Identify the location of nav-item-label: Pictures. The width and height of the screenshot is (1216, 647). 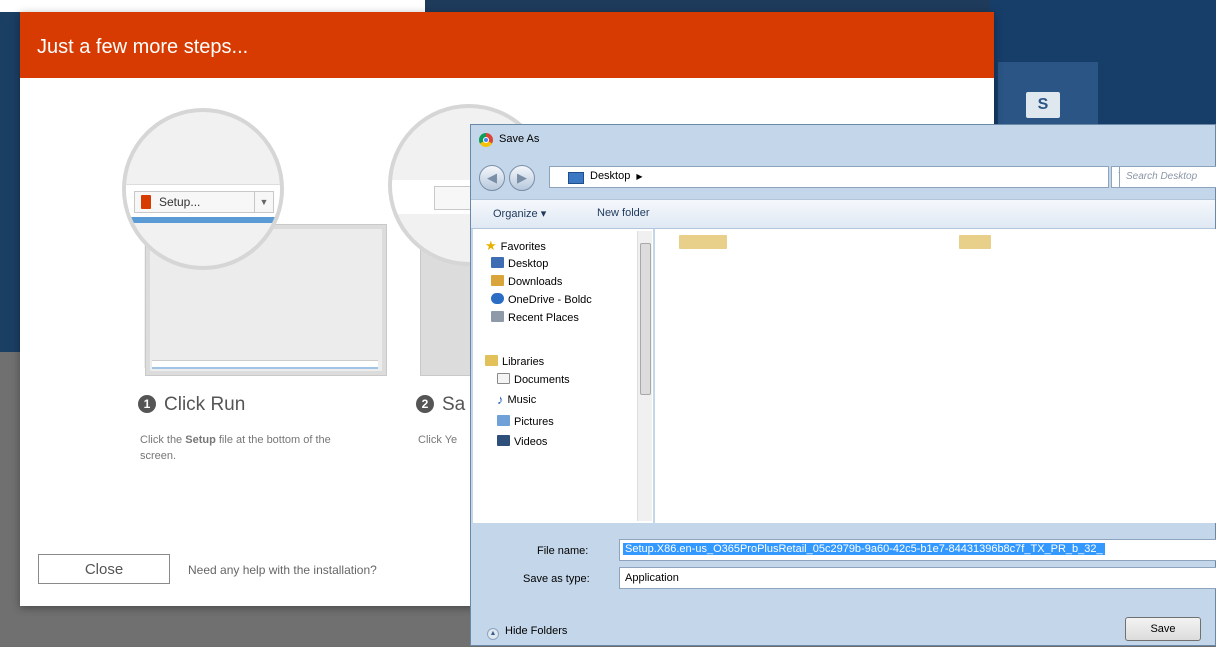
(534, 422).